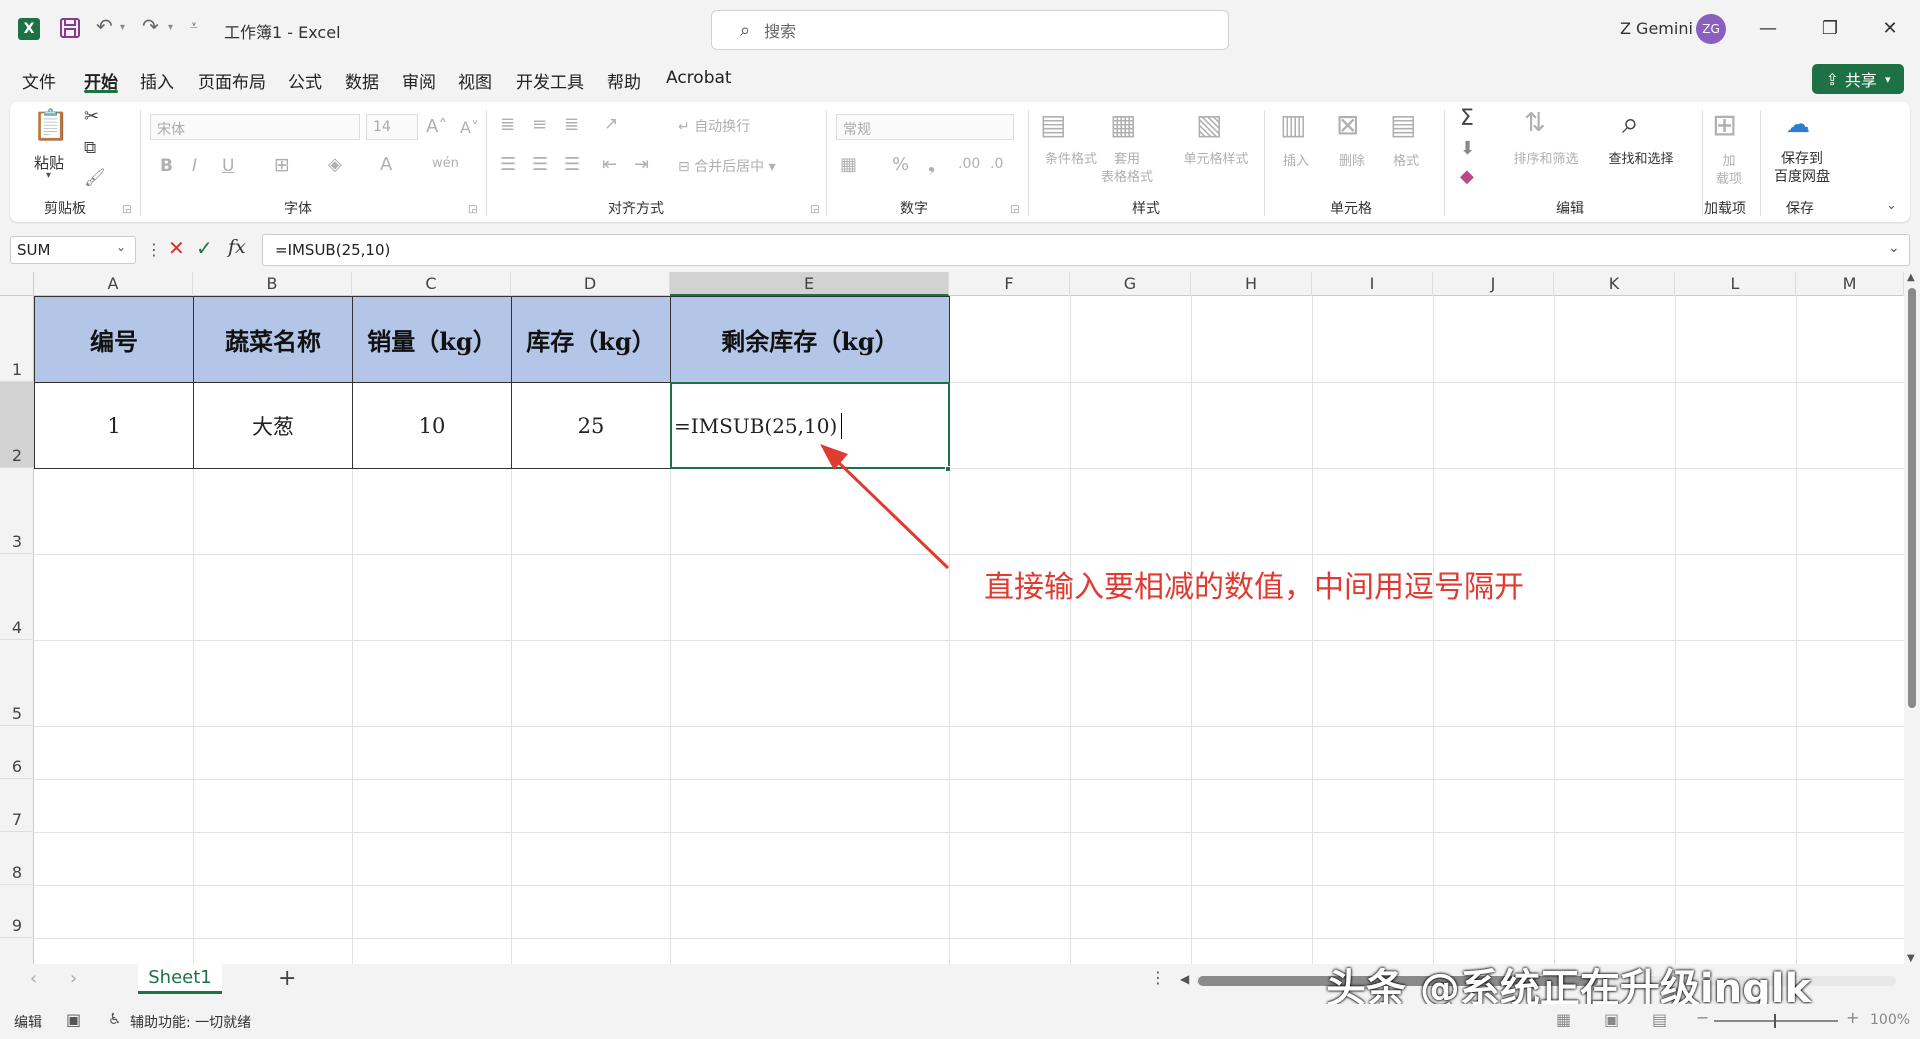  I want to click on cell-a2: 1, so click(114, 425).